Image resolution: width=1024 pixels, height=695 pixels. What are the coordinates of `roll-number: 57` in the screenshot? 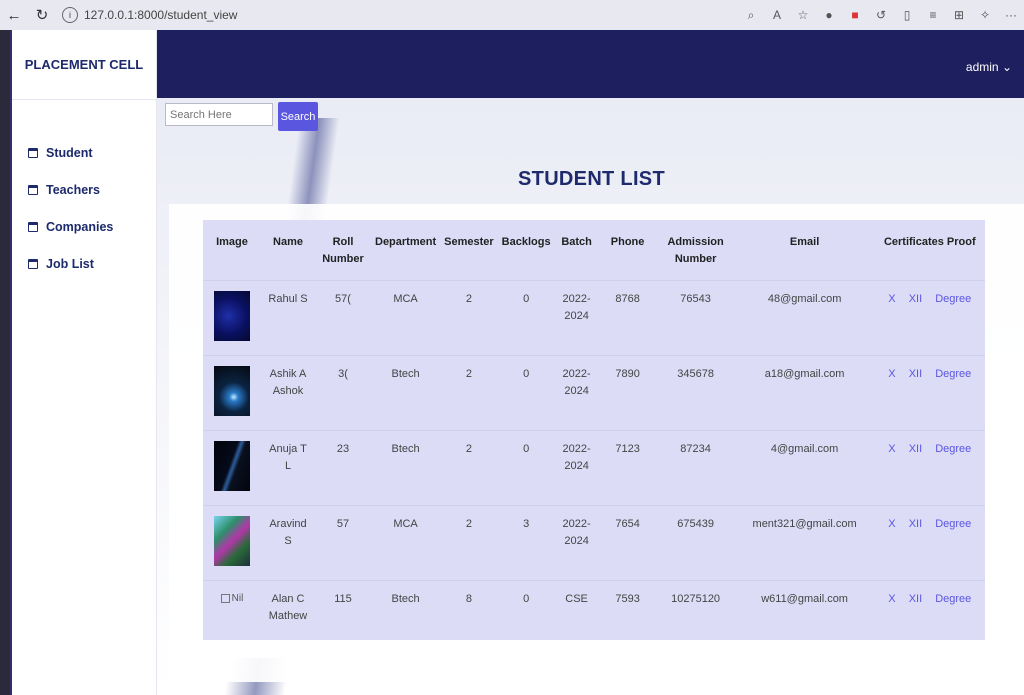 It's located at (343, 542).